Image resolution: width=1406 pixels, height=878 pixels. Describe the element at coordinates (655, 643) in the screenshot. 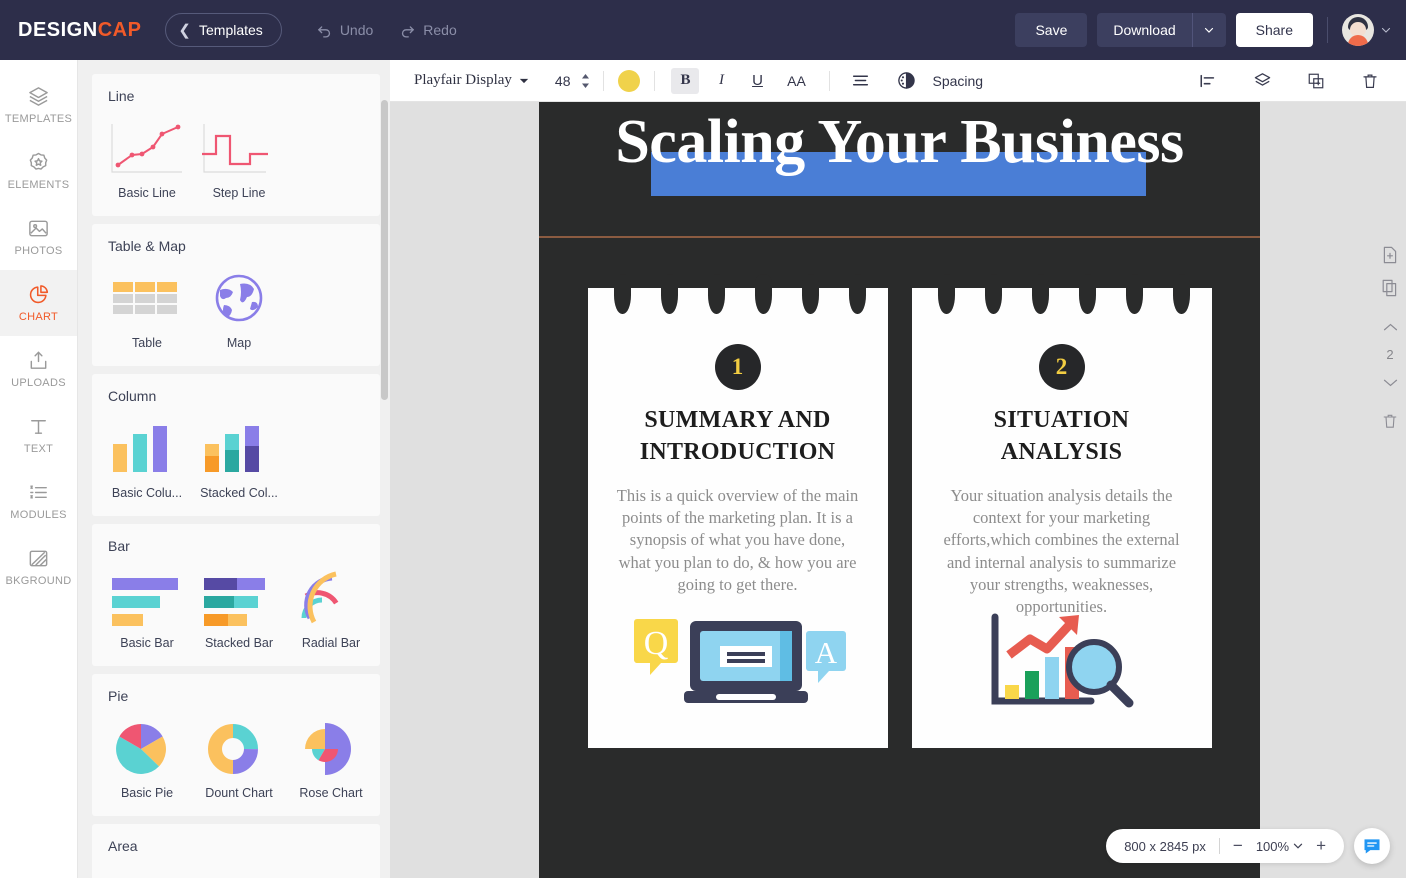

I see `svg-text: Q` at that location.